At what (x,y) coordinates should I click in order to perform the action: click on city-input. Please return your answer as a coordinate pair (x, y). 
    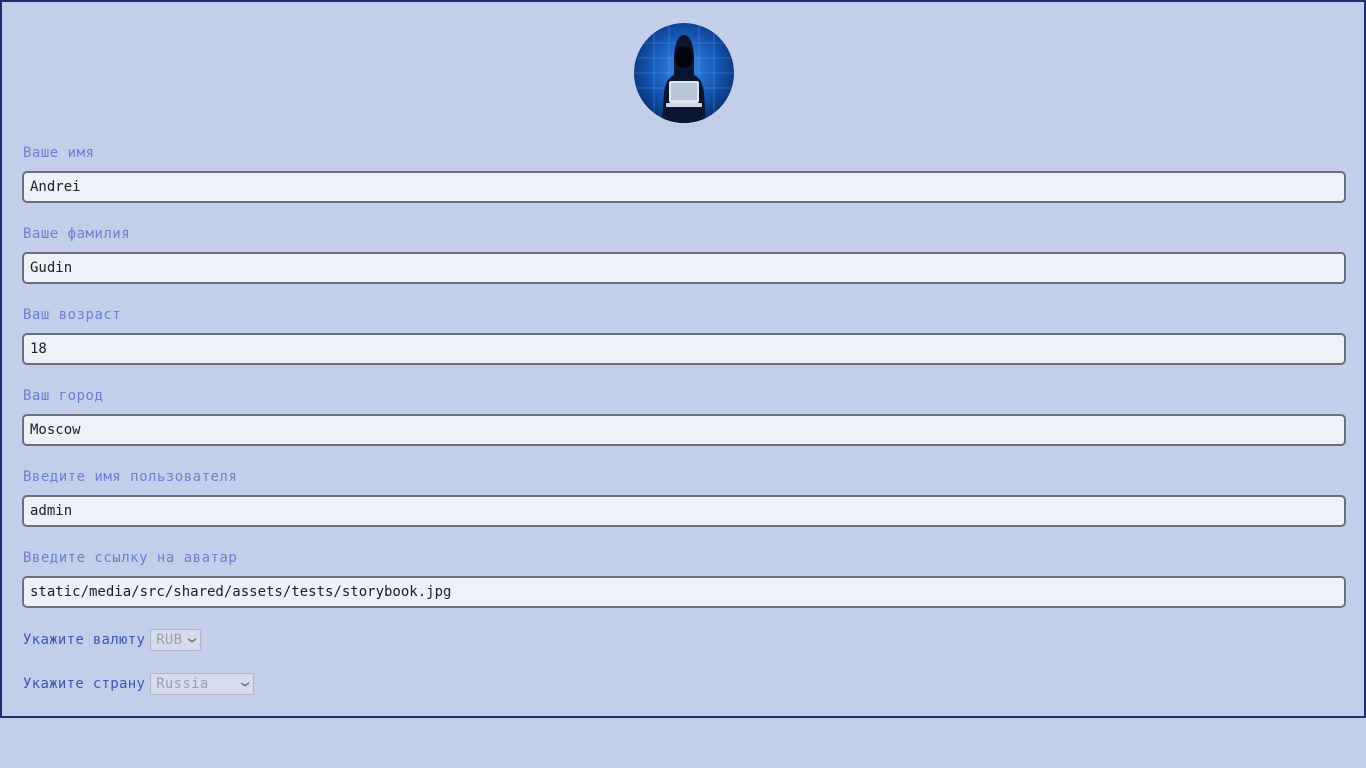
    Looking at the image, I should click on (684, 430).